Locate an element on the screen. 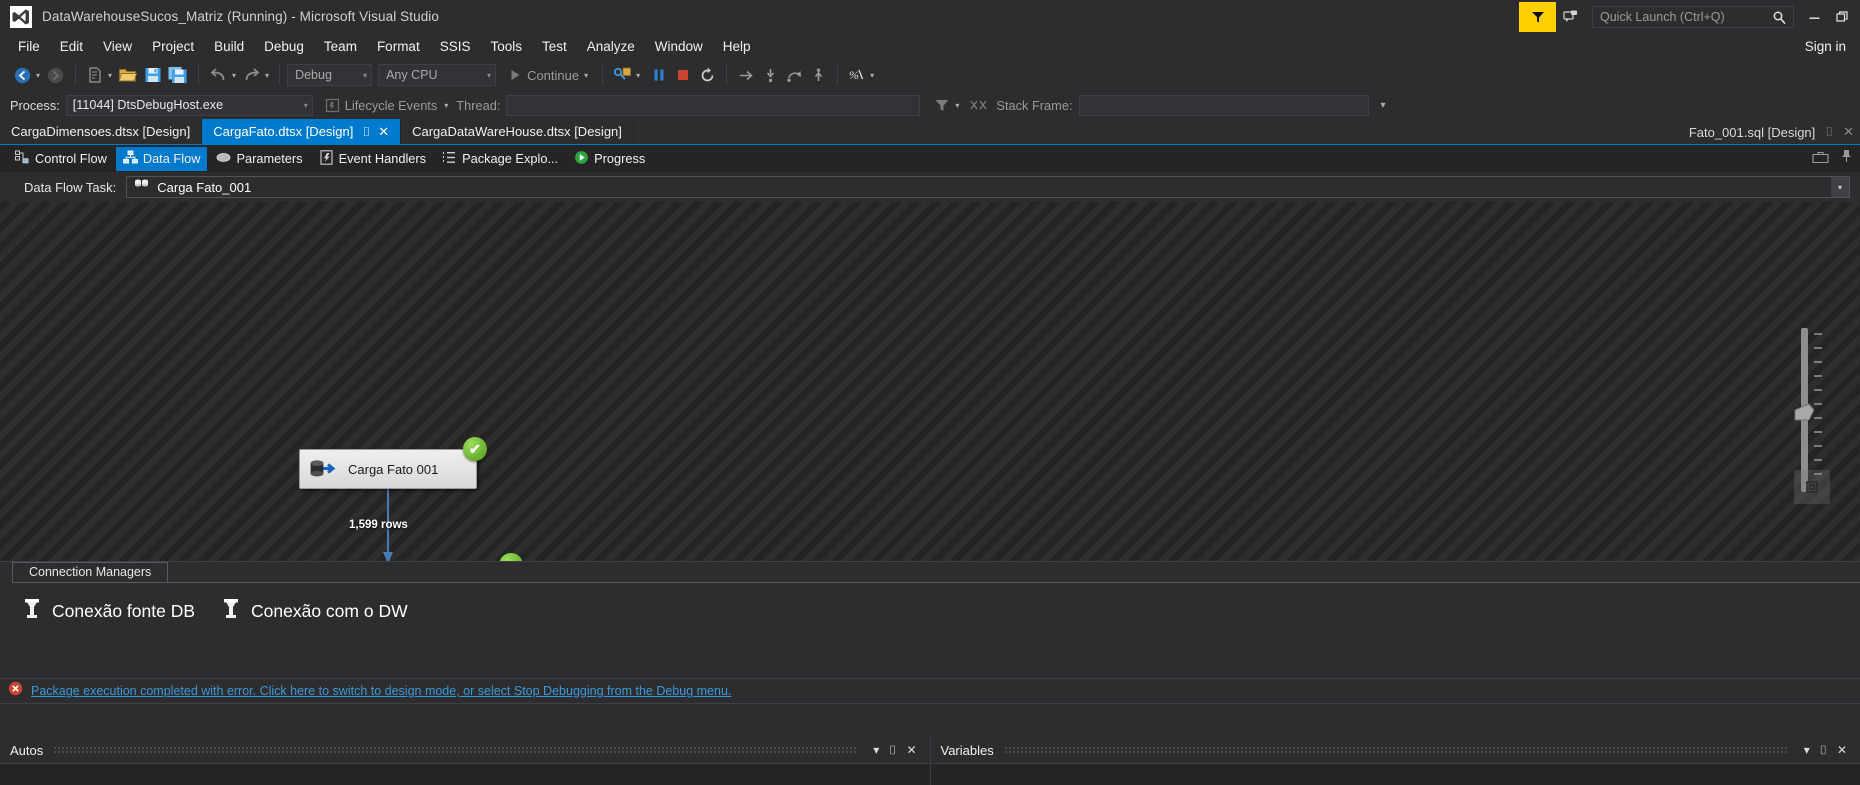  progress-icon is located at coordinates (581, 159).